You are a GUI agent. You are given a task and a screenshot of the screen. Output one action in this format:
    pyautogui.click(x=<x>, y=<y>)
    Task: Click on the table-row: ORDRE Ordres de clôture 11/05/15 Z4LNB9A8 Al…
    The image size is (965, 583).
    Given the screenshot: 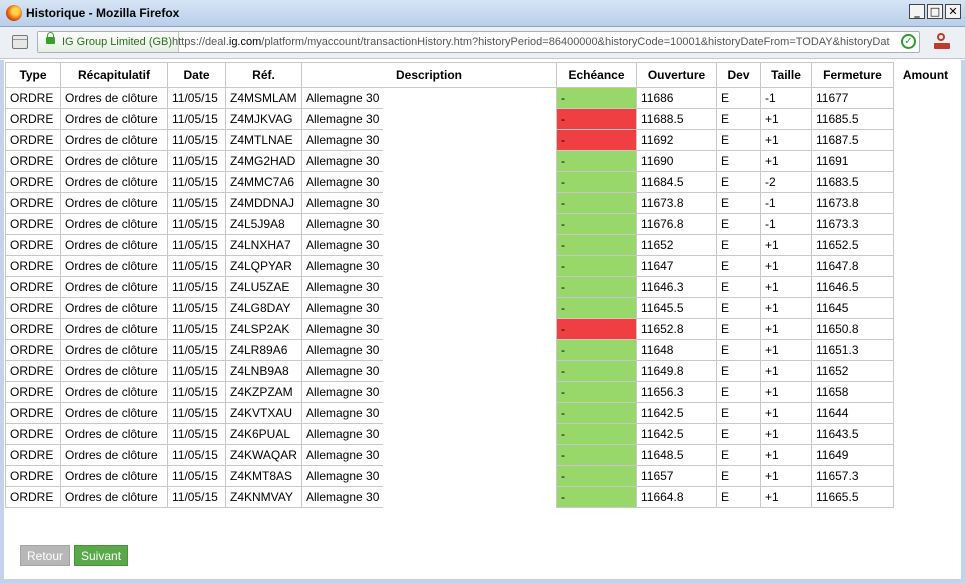 What is the action you would take?
    pyautogui.click(x=481, y=371)
    